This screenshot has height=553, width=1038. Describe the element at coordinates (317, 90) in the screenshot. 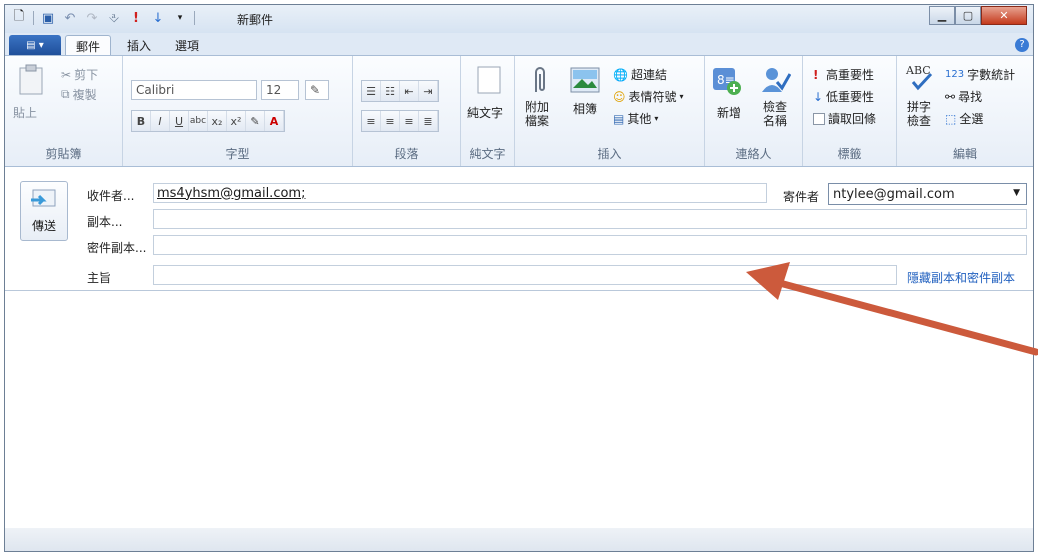

I see `font-grow-icon: ✎` at that location.